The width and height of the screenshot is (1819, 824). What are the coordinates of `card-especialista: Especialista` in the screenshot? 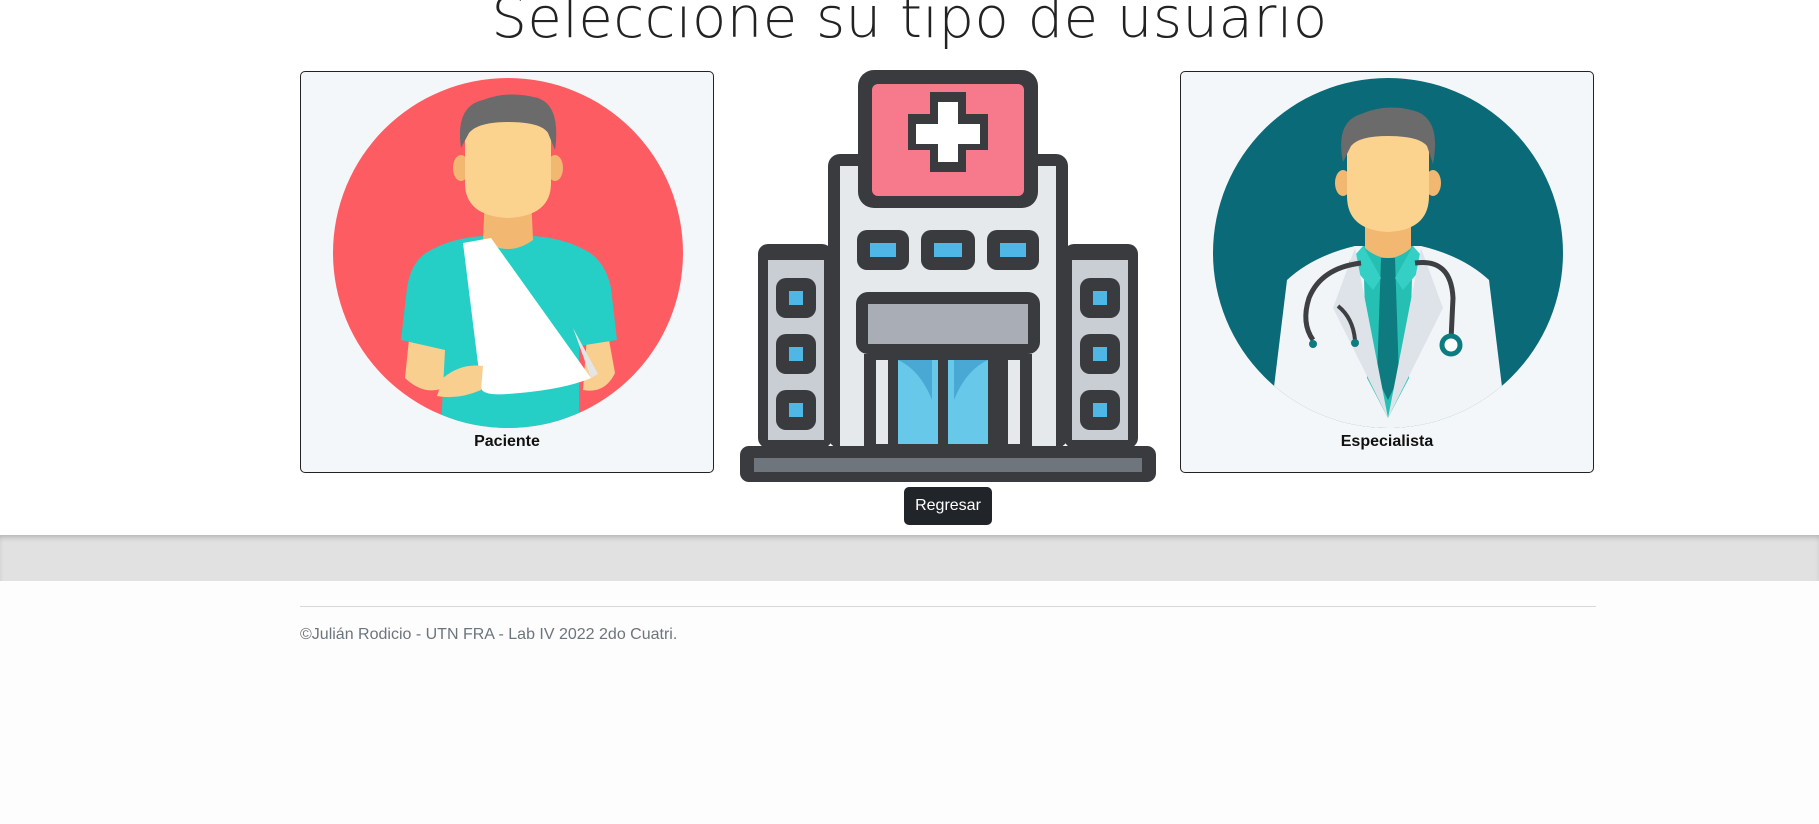 It's located at (1387, 272).